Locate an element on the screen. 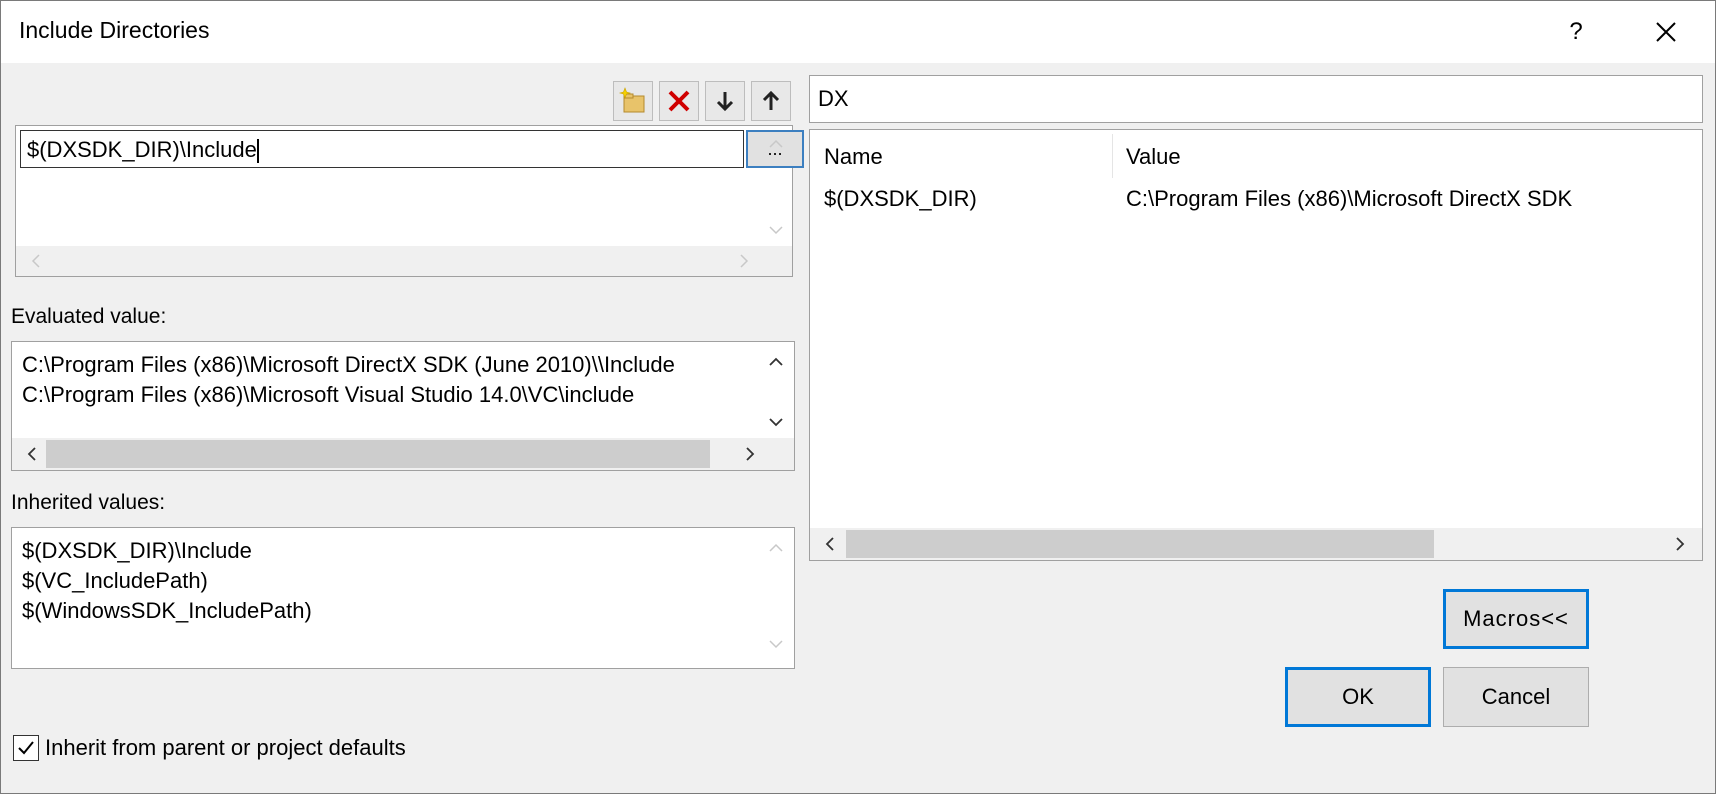 This screenshot has width=1716, height=794. inherited-line: $(DXSDK_DIR)\Include is located at coordinates (137, 550).